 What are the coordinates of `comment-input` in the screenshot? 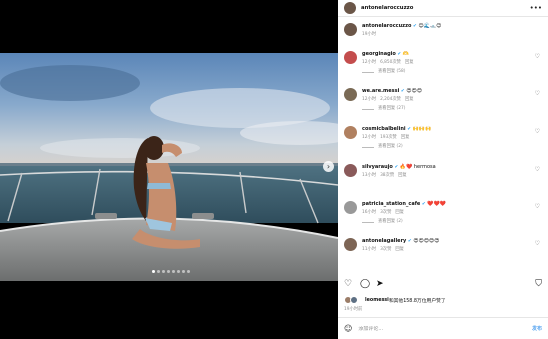 It's located at (445, 328).